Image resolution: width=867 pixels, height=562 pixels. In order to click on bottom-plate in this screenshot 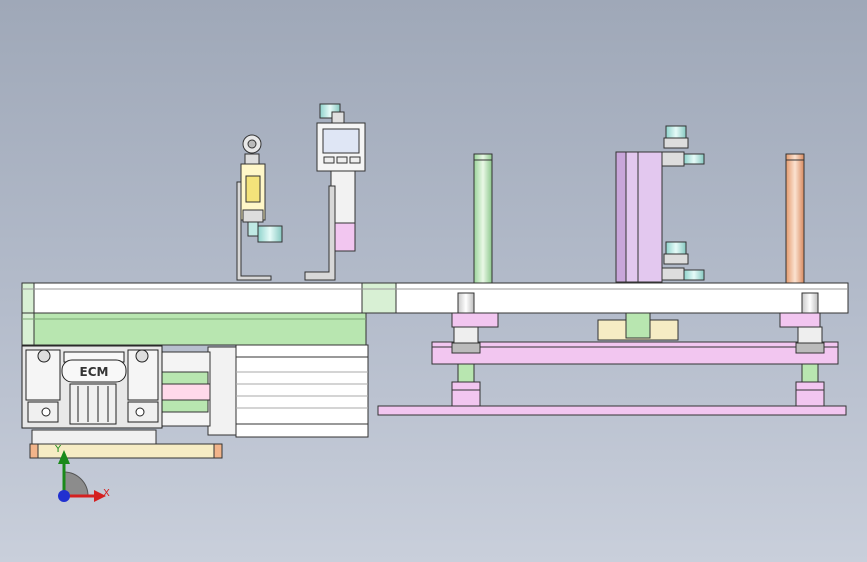, I will do `click(612, 410)`.